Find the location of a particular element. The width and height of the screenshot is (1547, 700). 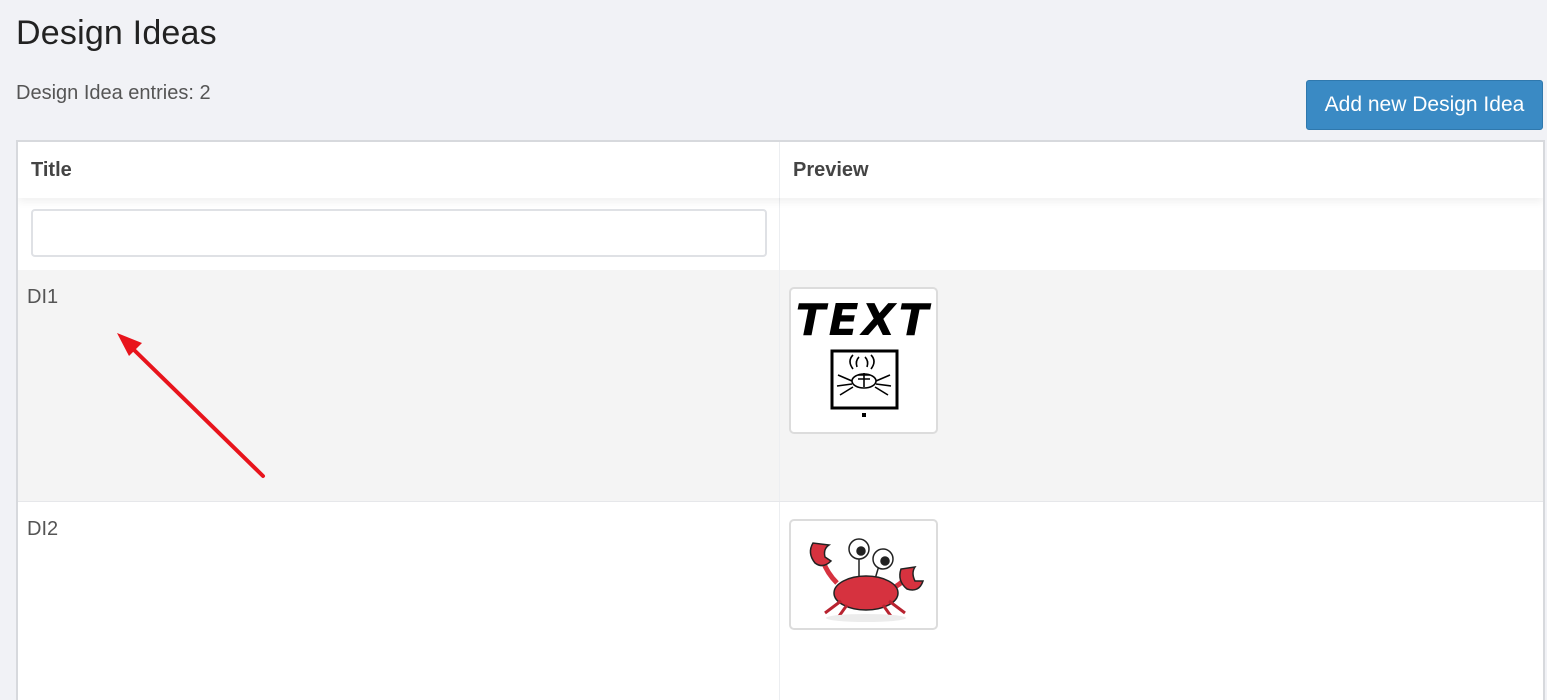

row-title: DI2 is located at coordinates (399, 601).